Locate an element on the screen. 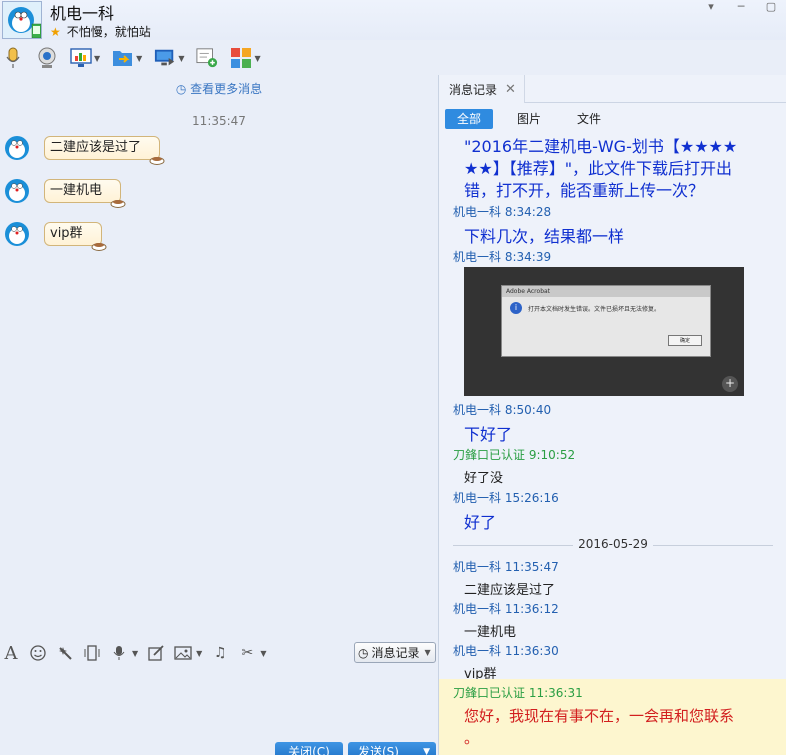 This screenshot has width=786, height=755. voice-message-icon is located at coordinates (119, 653).